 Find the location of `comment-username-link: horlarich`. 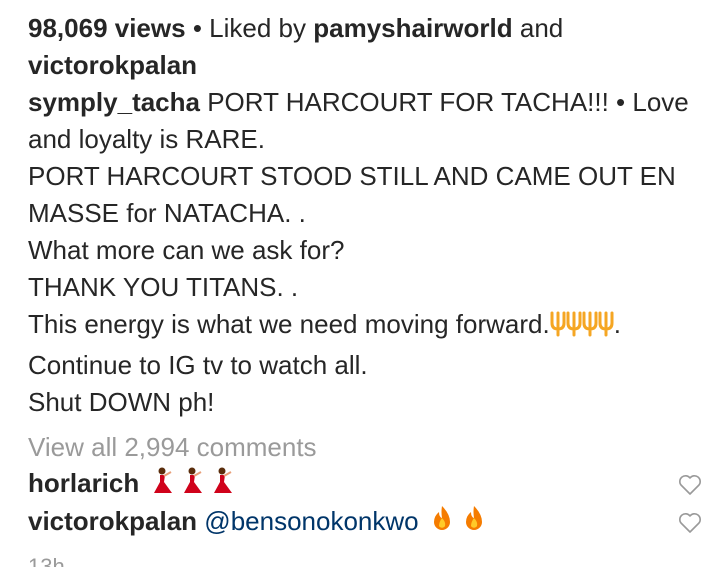

comment-username-link: horlarich is located at coordinates (83, 483).